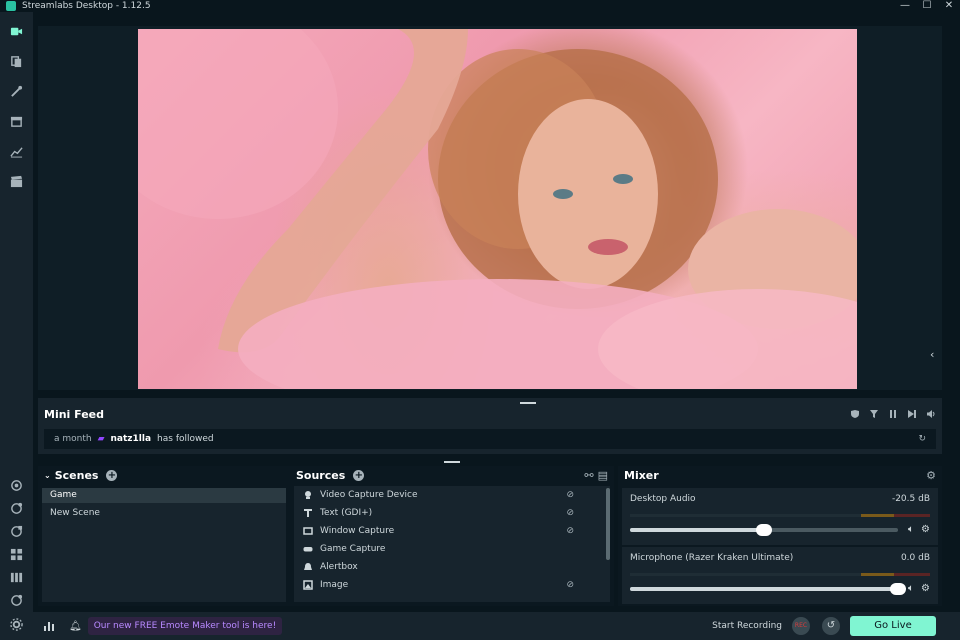 The width and height of the screenshot is (960, 640). What do you see at coordinates (16, 151) in the screenshot?
I see `analytics-icon` at bounding box center [16, 151].